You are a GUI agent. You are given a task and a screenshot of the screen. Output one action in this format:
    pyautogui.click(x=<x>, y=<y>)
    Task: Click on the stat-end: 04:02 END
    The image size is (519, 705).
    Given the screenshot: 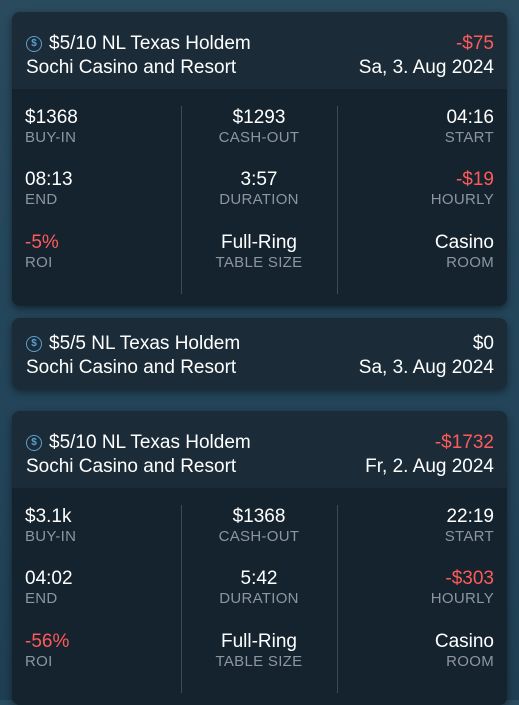 What is the action you would take?
    pyautogui.click(x=95, y=588)
    